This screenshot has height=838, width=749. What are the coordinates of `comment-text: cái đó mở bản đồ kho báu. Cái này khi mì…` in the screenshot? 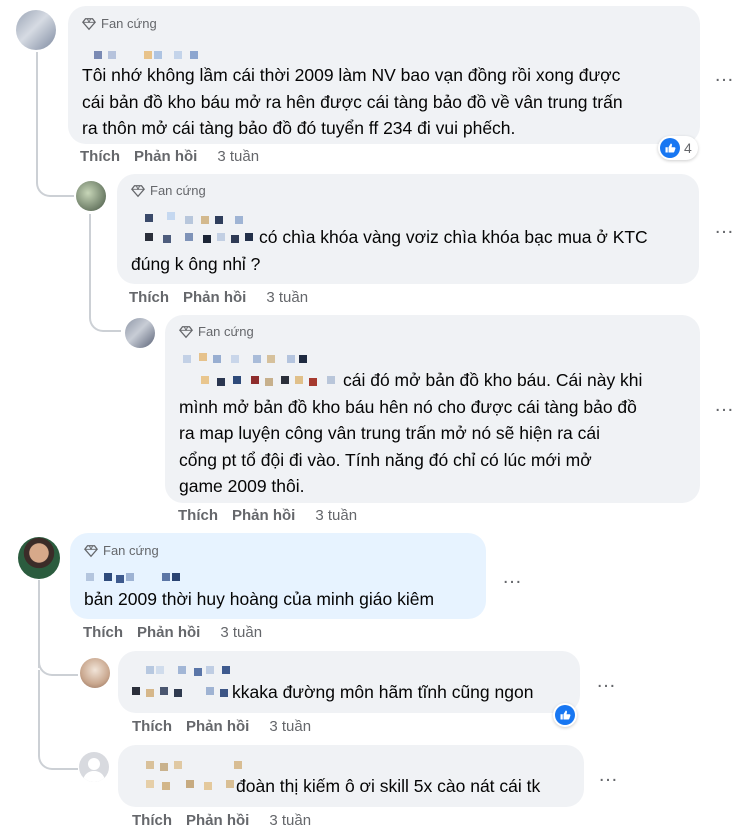 It's located at (411, 433).